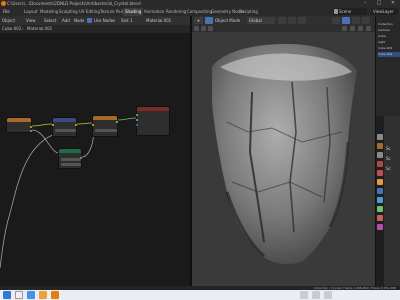 This screenshot has width=400, height=300. Describe the element at coordinates (393, 3) in the screenshot. I see `close-button: ✕` at that location.